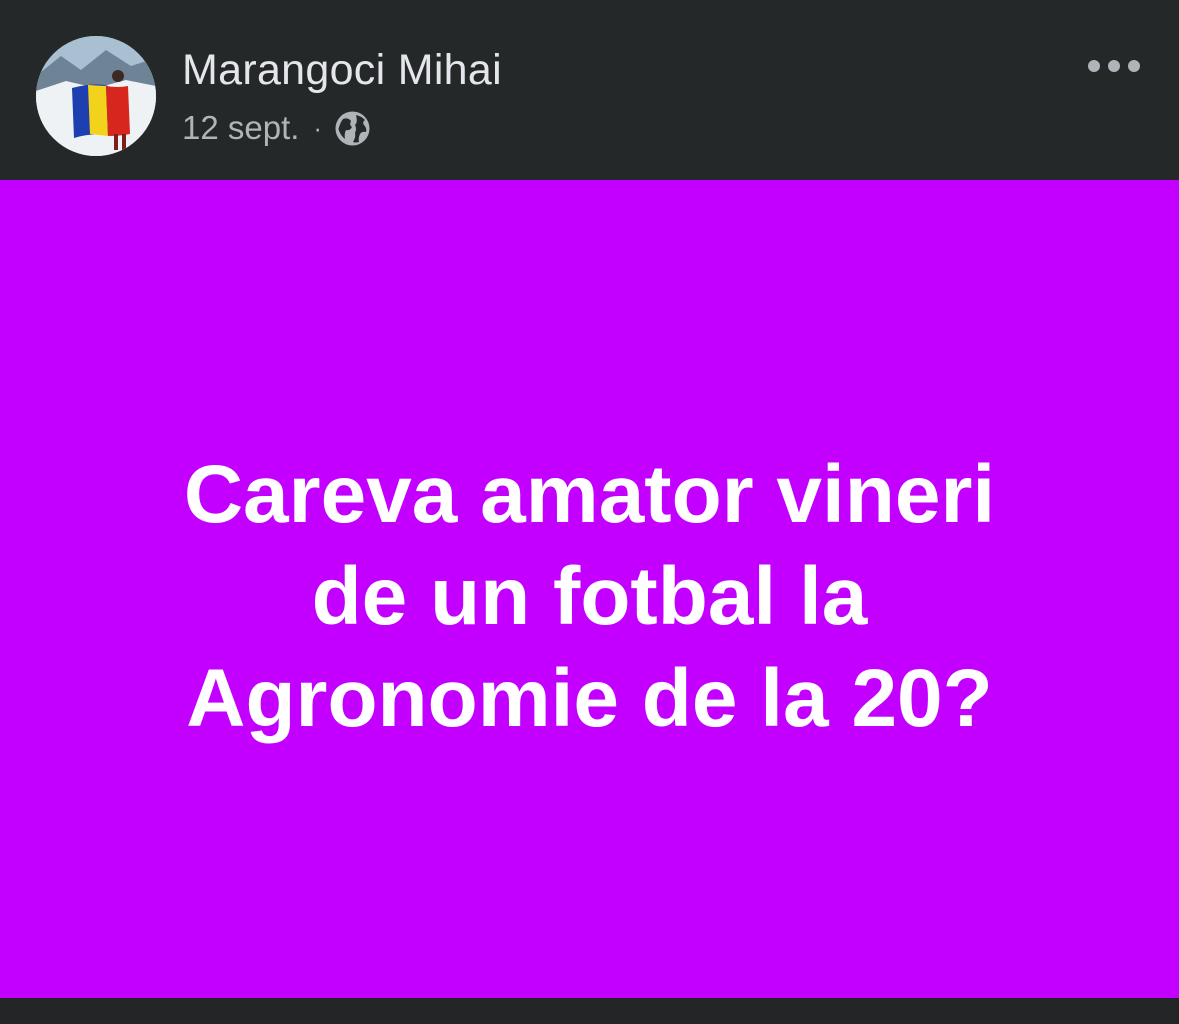 This screenshot has height=1024, width=1179. I want to click on post-text-line: de un fotbal la, so click(589, 596).